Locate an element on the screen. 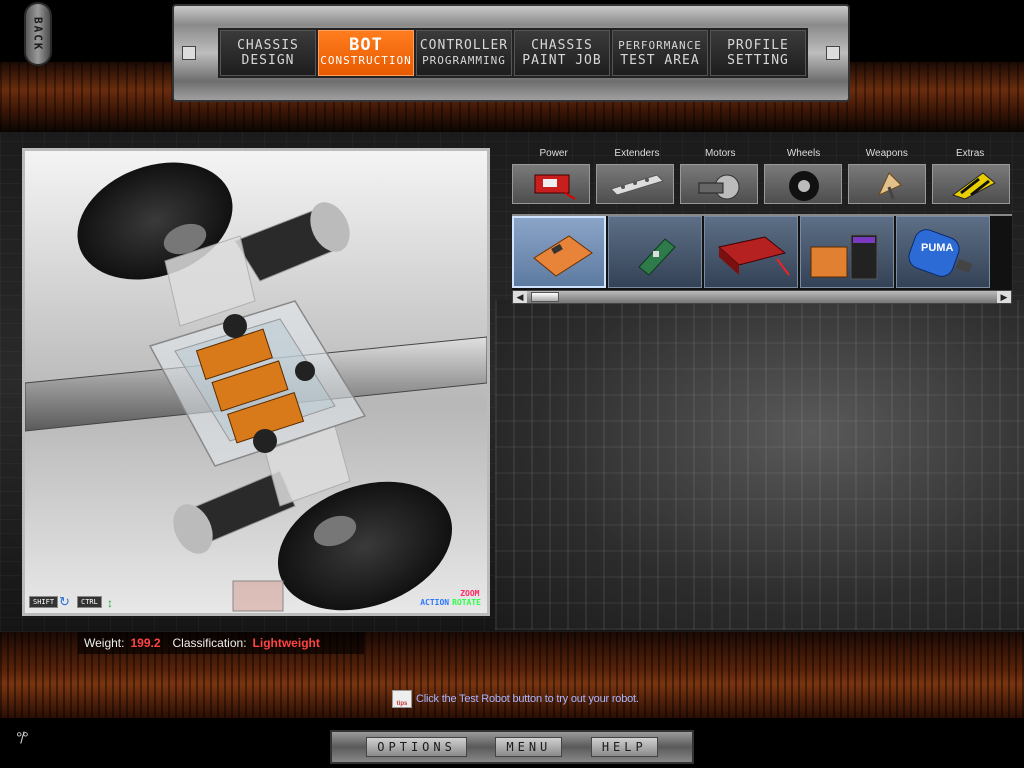 This screenshot has width=1024, height=768. category-label-power: Power is located at coordinates (553, 153).